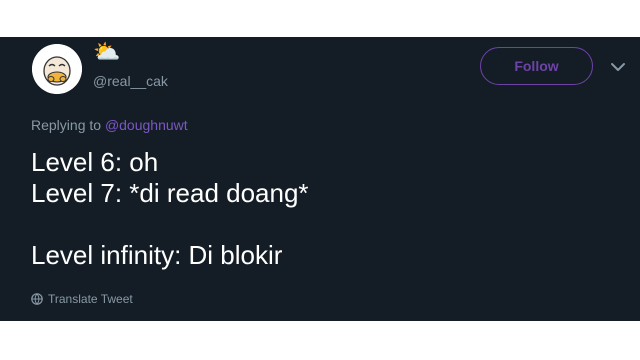 The height and width of the screenshot is (360, 640). What do you see at coordinates (157, 255) in the screenshot?
I see `tweet-text-line: Level infinity: Di blokir` at bounding box center [157, 255].